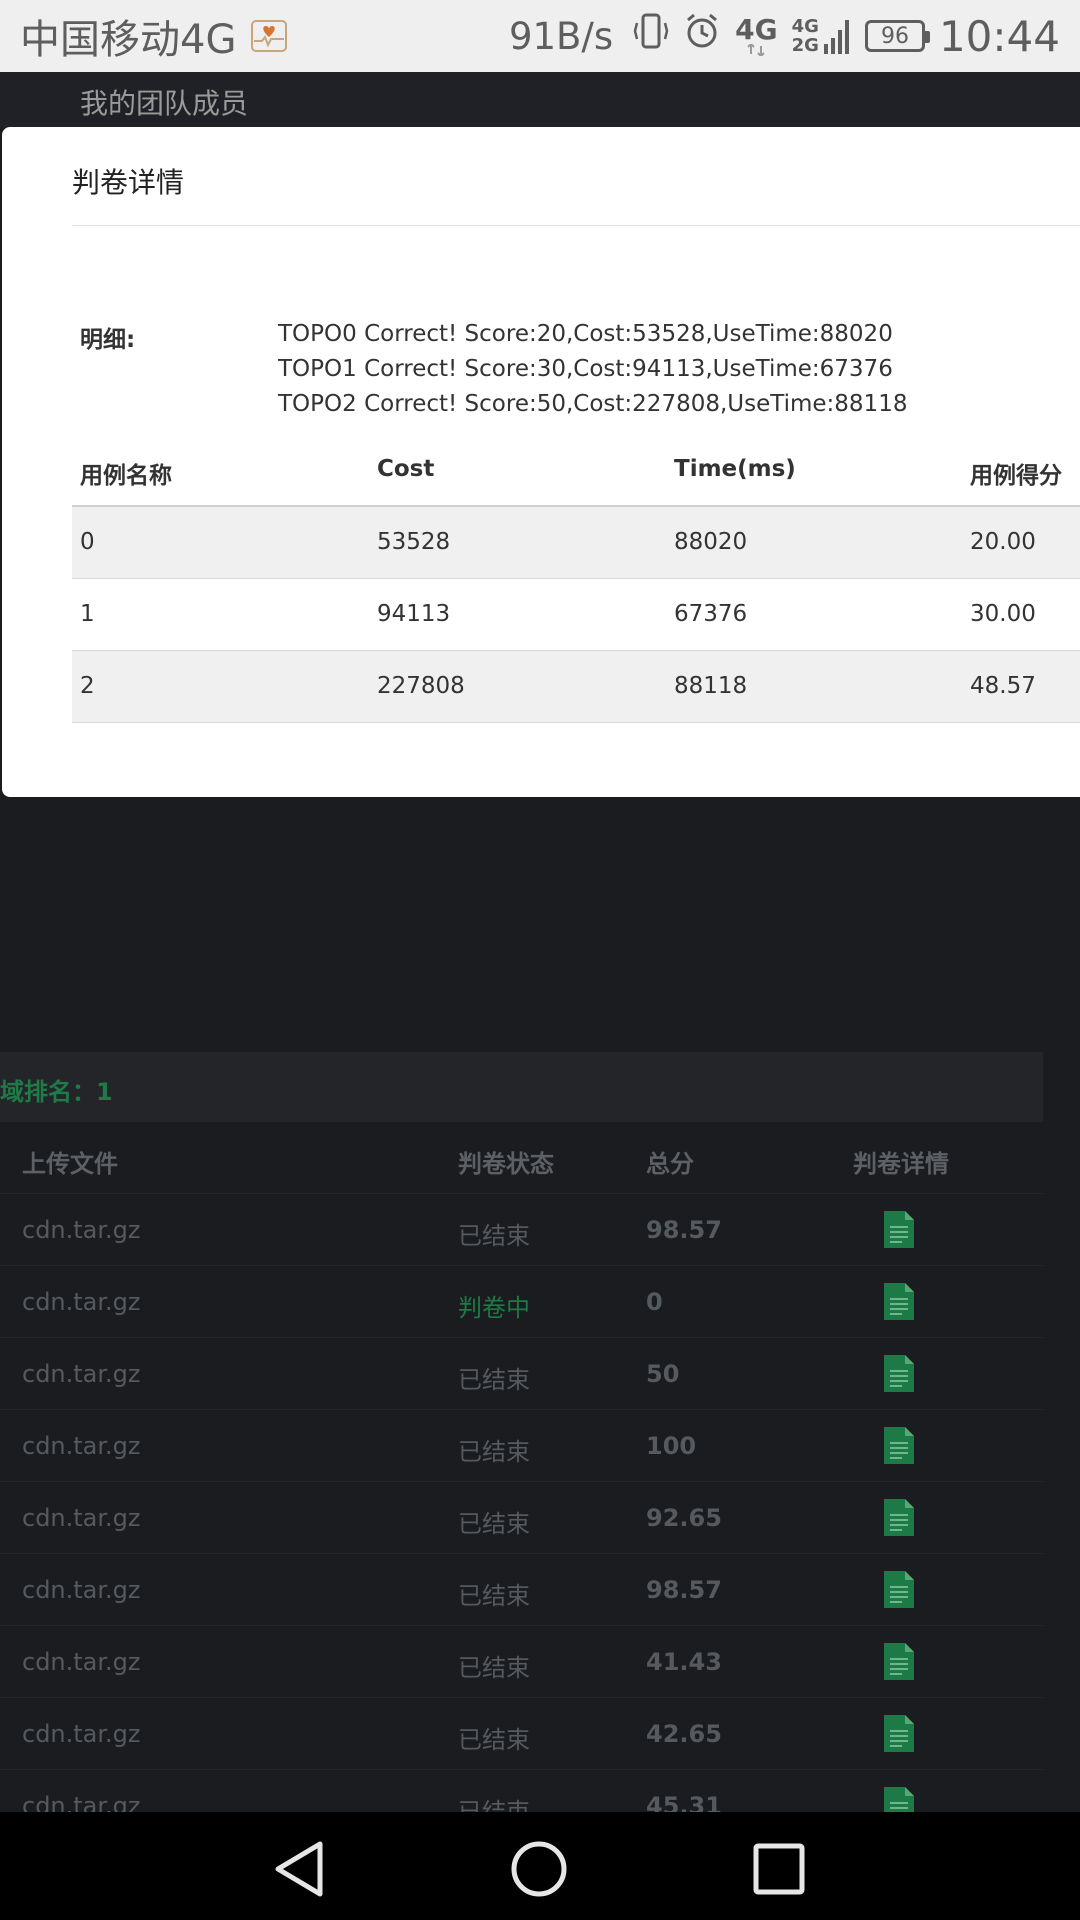  Describe the element at coordinates (1003, 542) in the screenshot. I see `case-score: 20.00` at that location.